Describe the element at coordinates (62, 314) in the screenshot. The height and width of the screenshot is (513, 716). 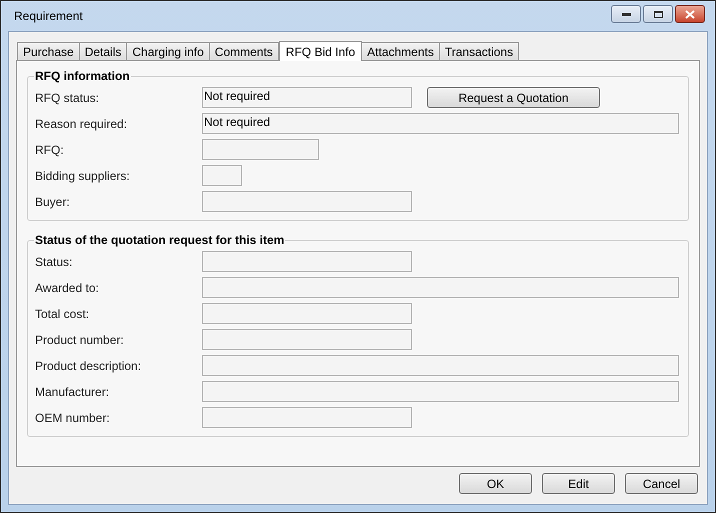
I see `field-label: Total cost:` at that location.